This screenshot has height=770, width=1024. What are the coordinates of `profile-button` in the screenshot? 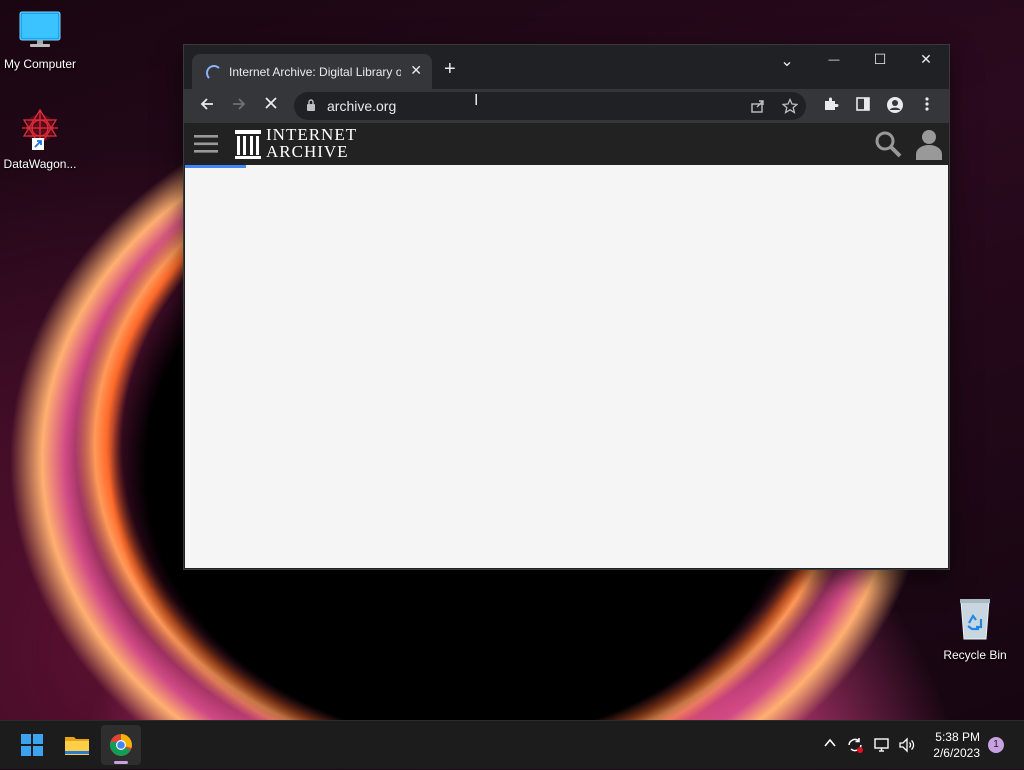 It's located at (895, 106).